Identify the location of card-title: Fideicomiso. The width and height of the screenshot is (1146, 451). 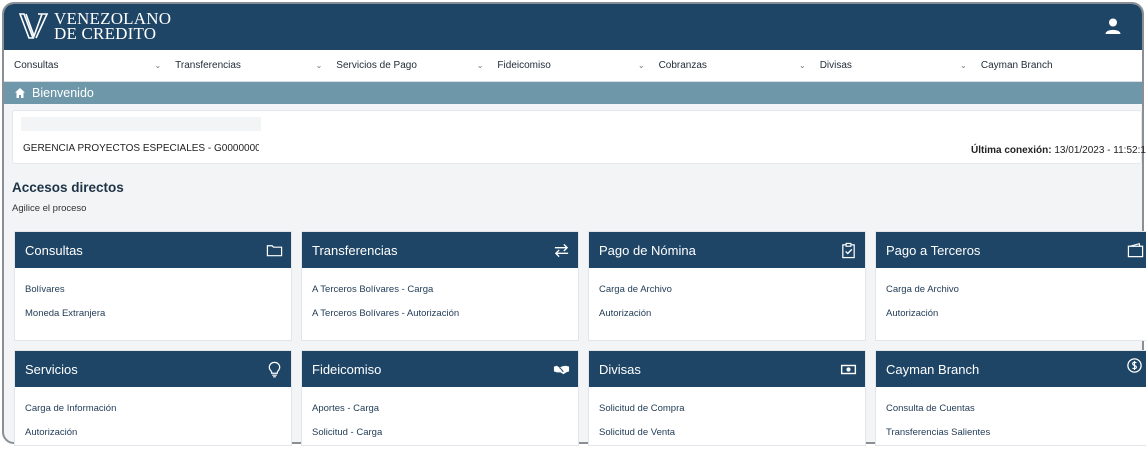
(347, 369).